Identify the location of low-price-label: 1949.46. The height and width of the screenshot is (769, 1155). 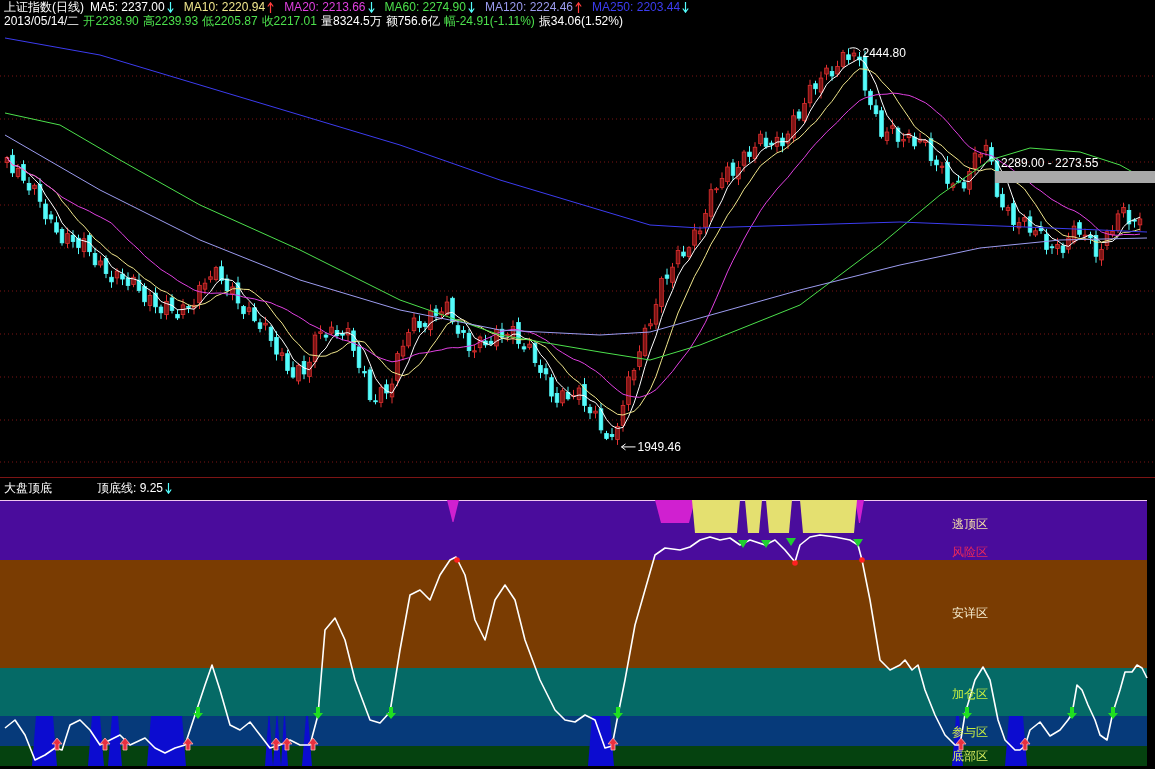
(659, 446).